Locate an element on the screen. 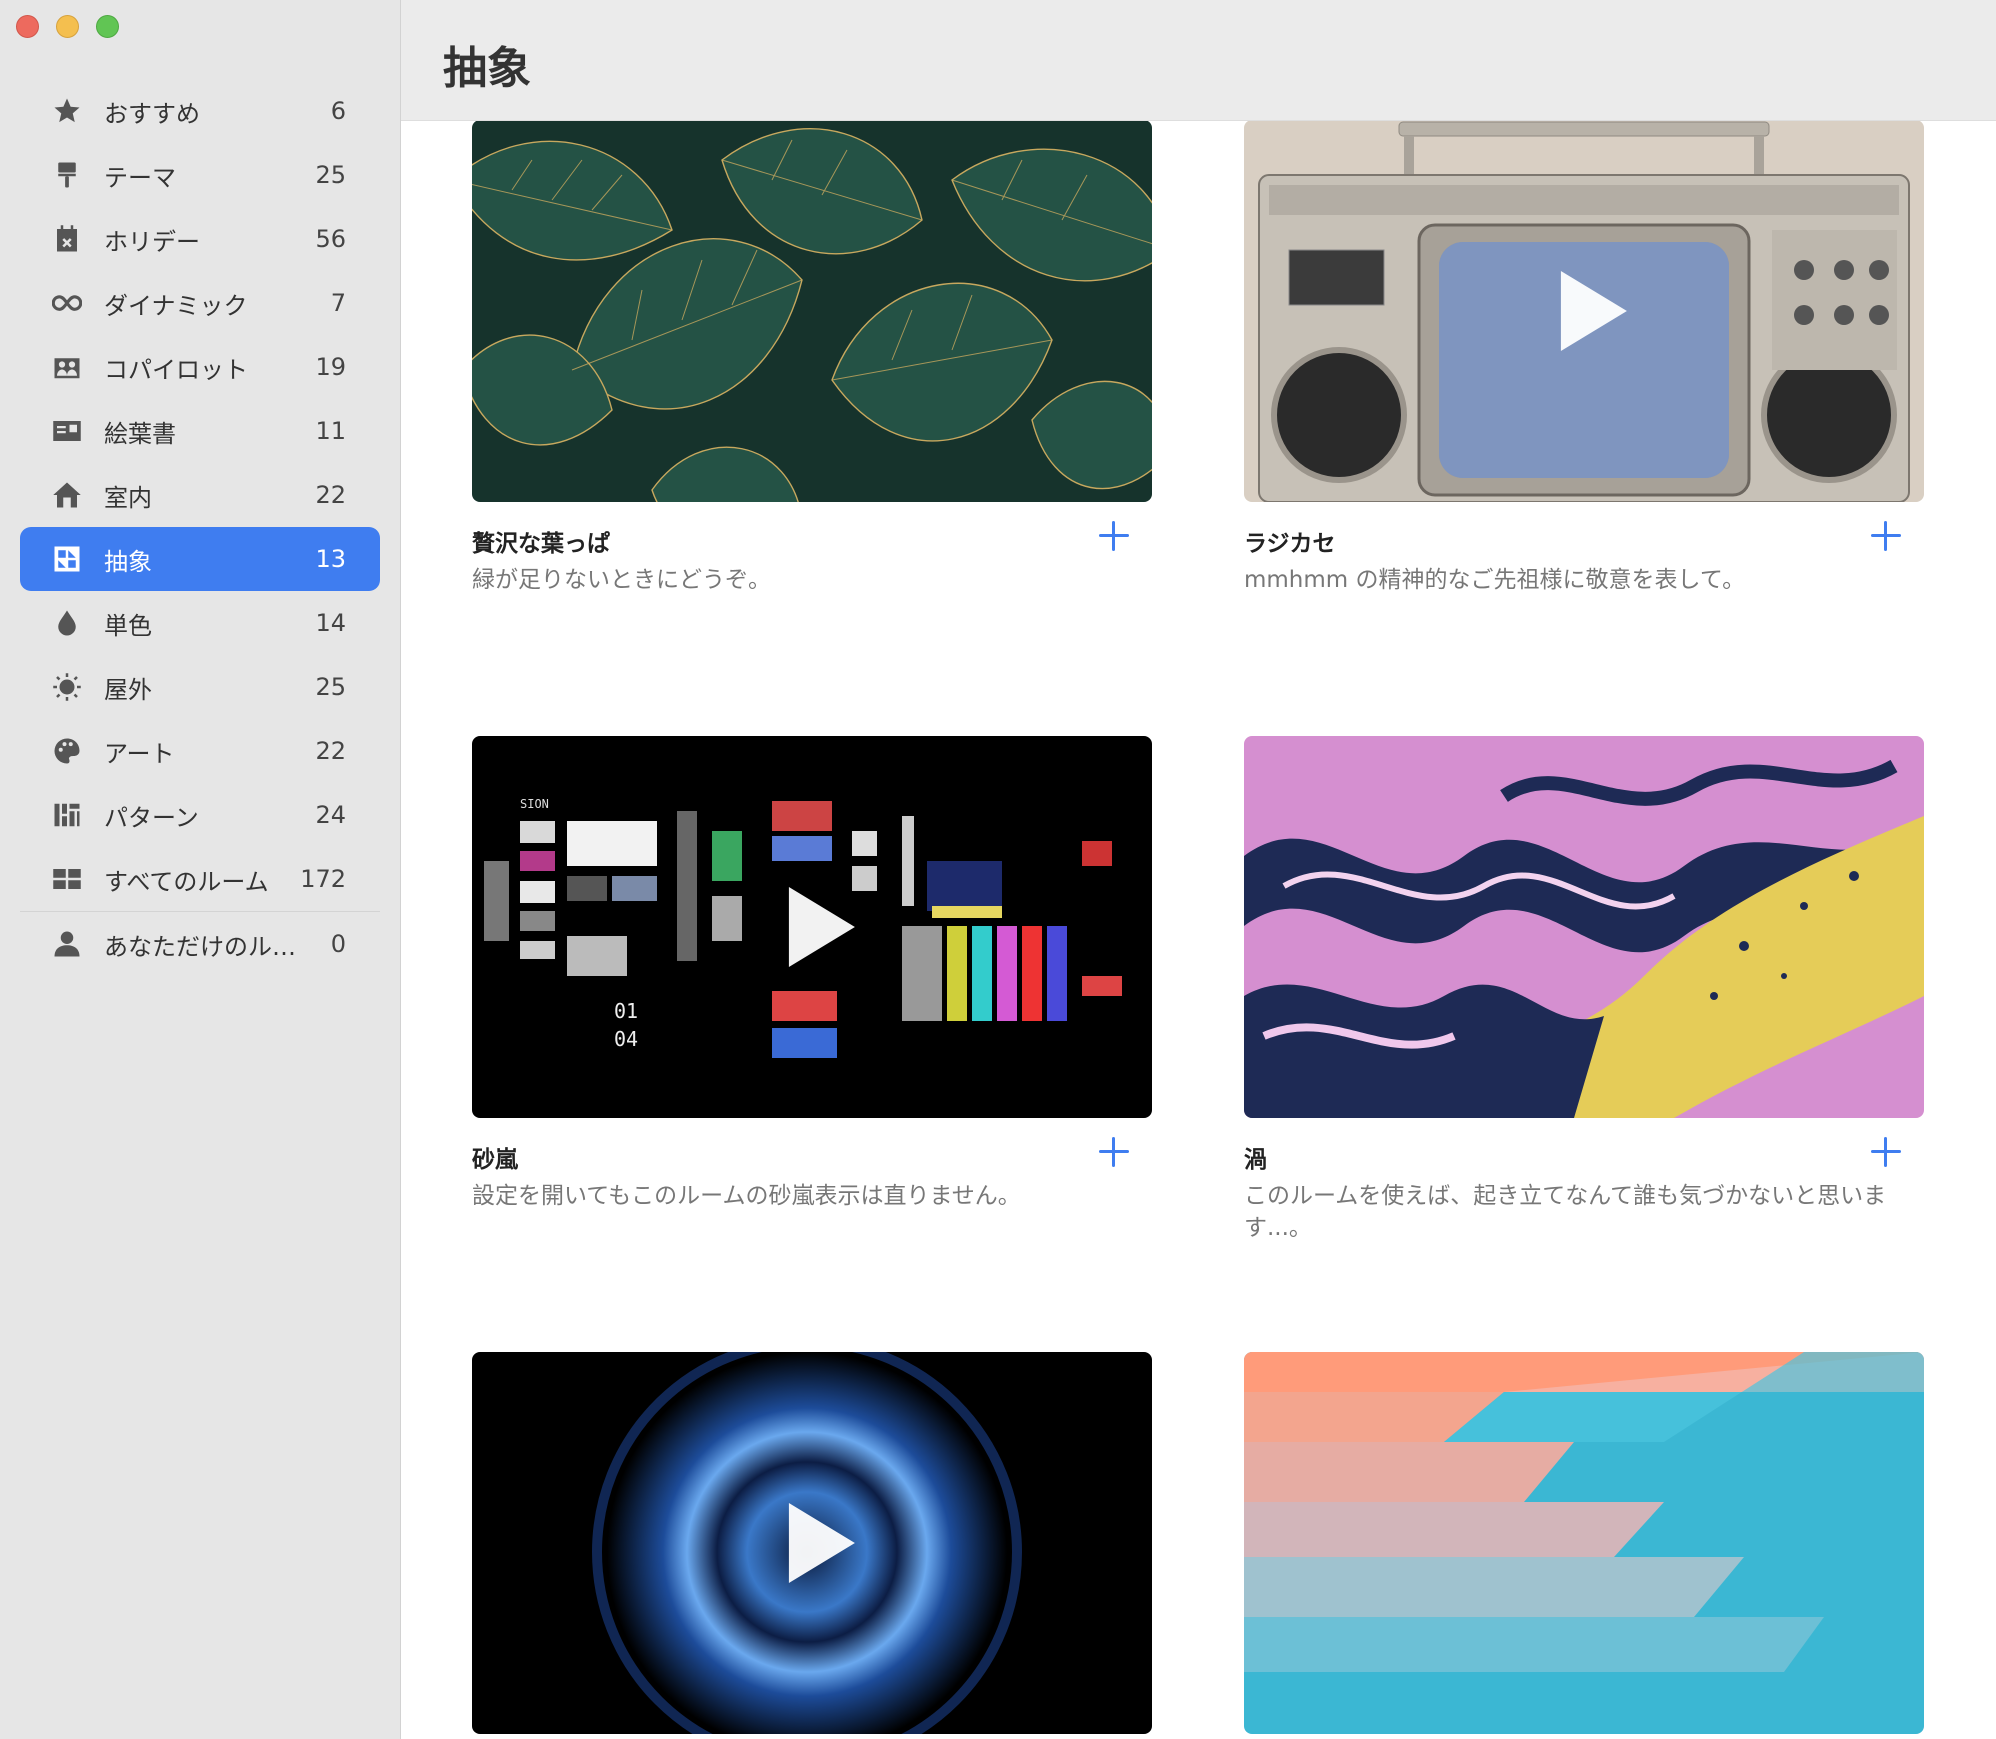  svg-text: SION is located at coordinates (534, 804).